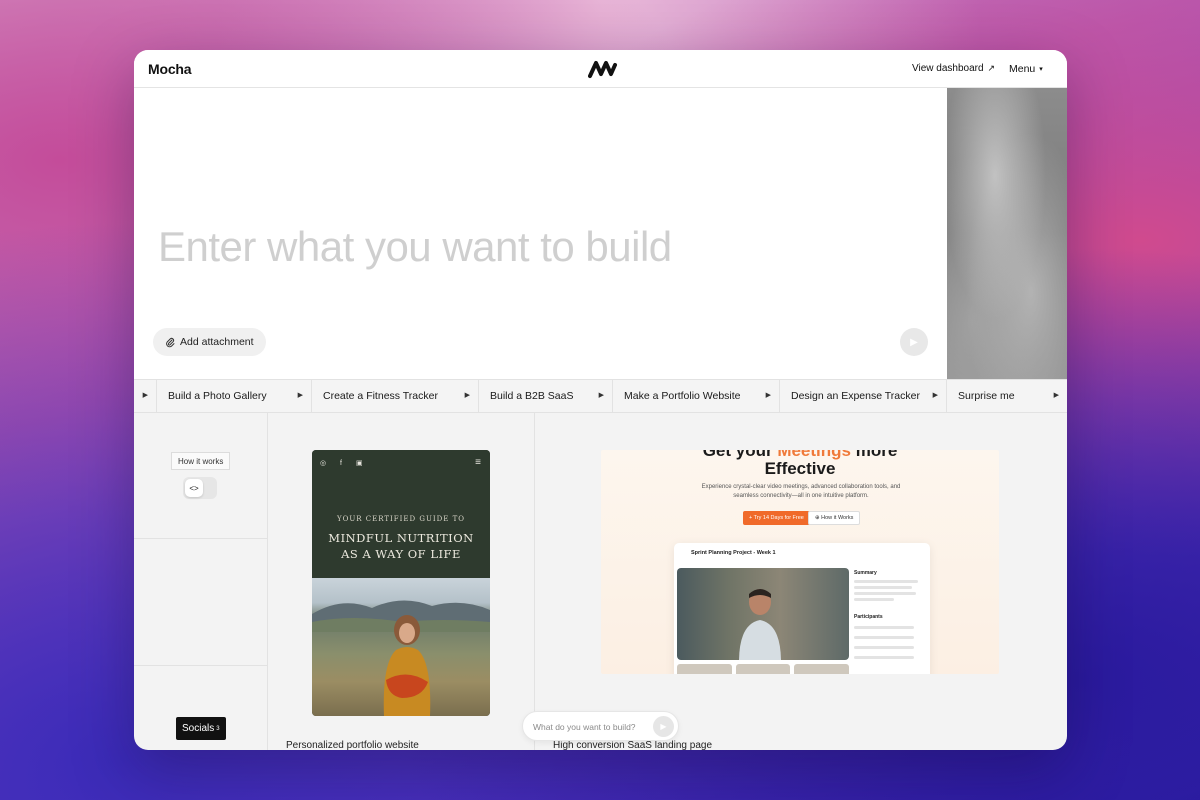 The image size is (1200, 800). What do you see at coordinates (401, 546) in the screenshot?
I see `portfolio-title: MINDFUL NUTRITION AS A WAY OF LIFE` at bounding box center [401, 546].